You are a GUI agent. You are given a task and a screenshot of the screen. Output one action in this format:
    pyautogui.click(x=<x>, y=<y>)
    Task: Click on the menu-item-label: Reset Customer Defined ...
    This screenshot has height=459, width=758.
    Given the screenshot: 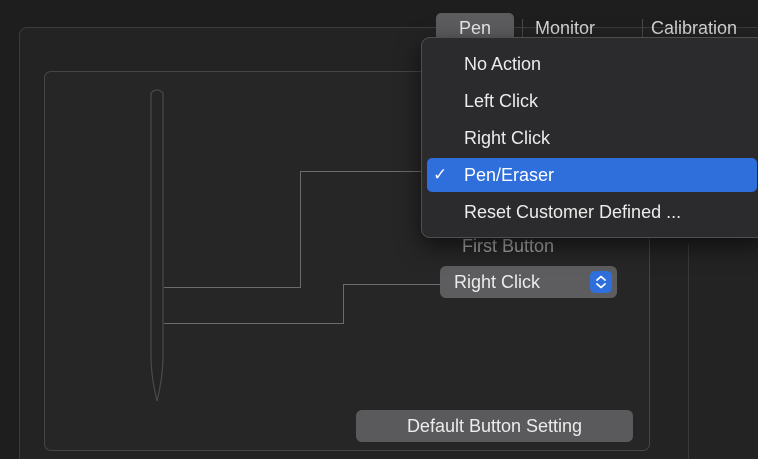 What is the action you would take?
    pyautogui.click(x=573, y=212)
    